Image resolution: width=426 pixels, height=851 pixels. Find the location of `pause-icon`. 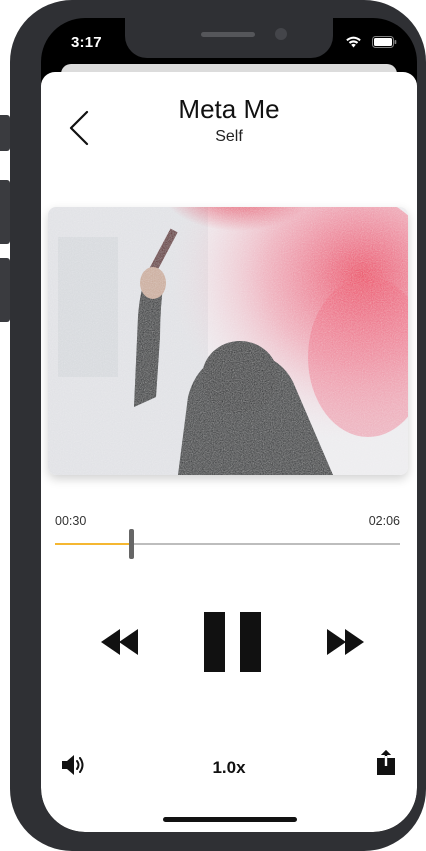

pause-icon is located at coordinates (232, 642).